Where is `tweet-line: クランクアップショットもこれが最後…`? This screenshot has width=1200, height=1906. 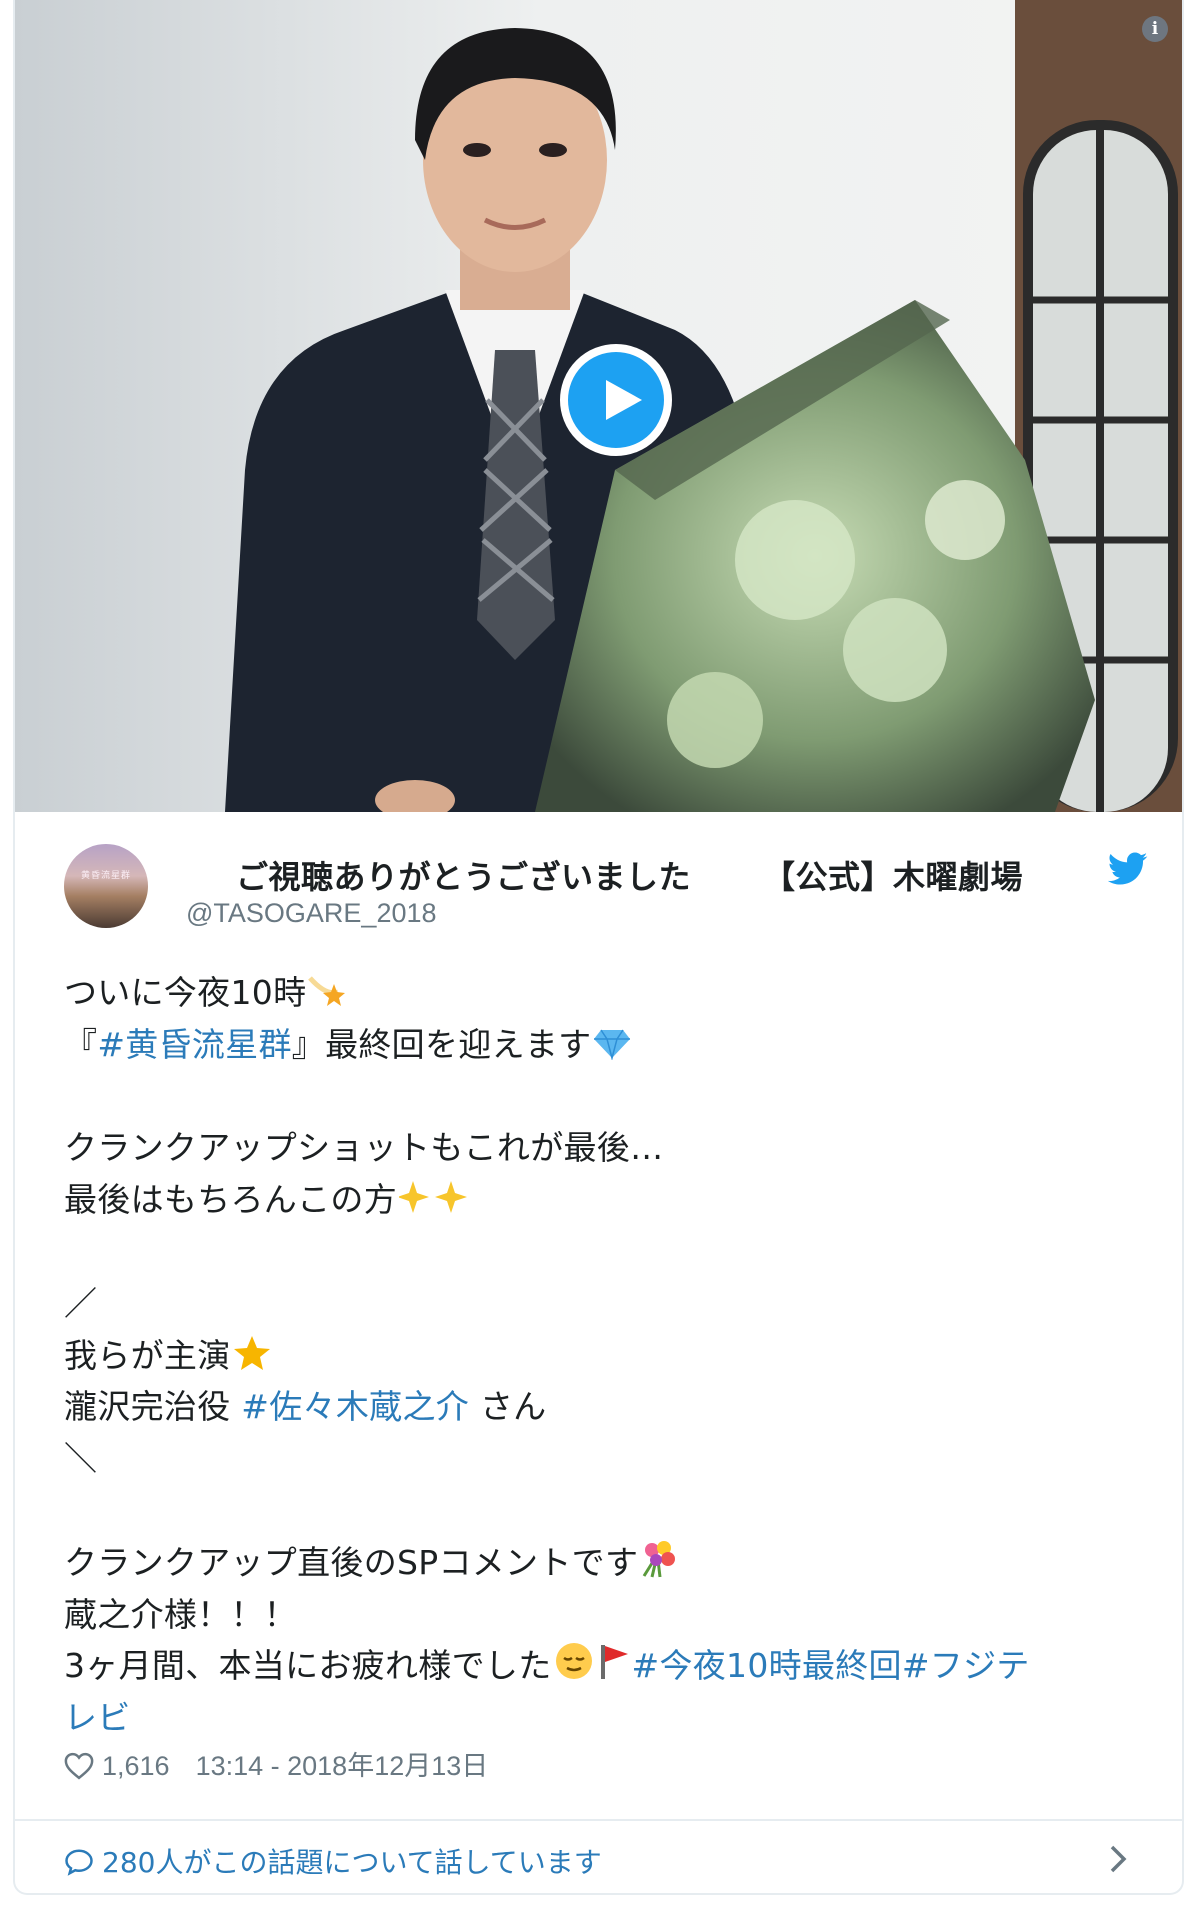 tweet-line: クランクアップショットもこれが最後… is located at coordinates (364, 1148).